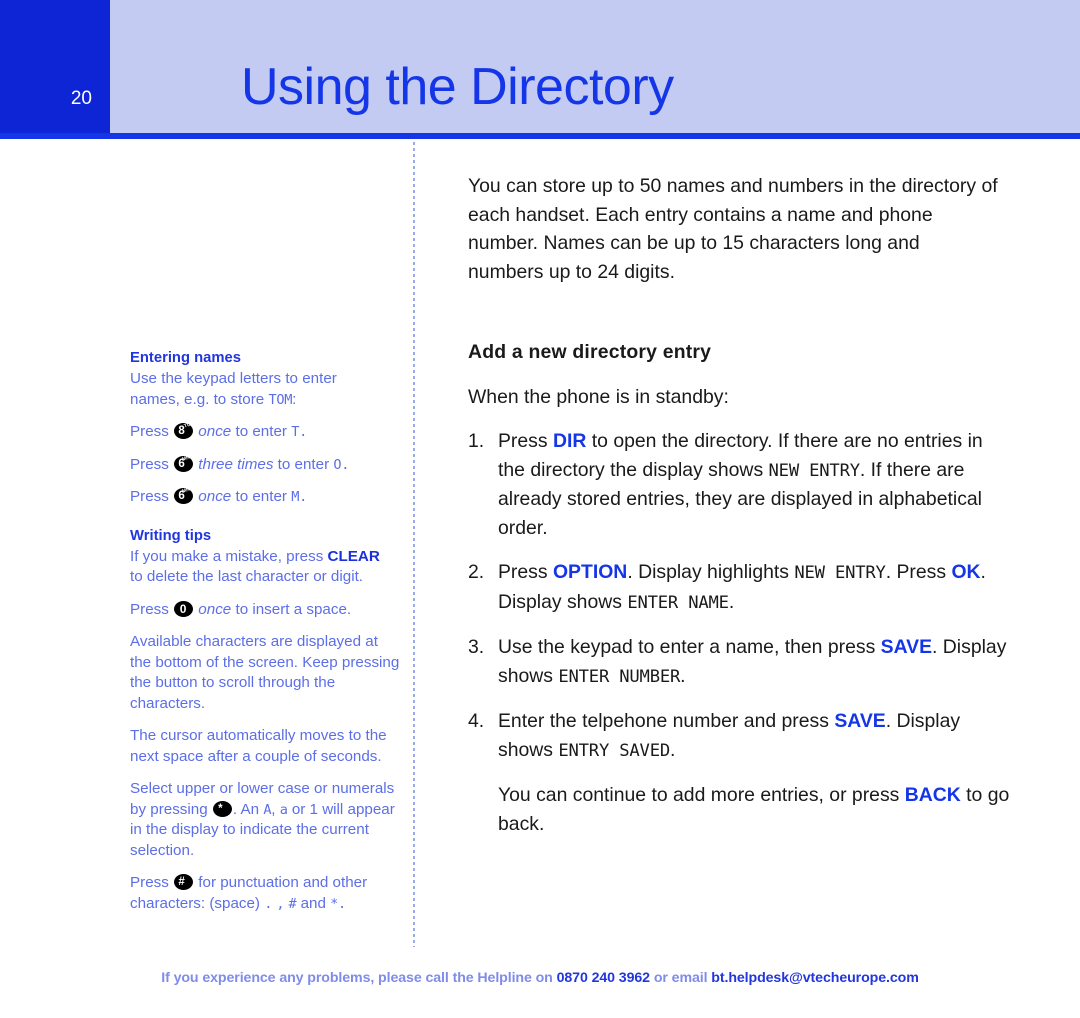  Describe the element at coordinates (283, 809) in the screenshot. I see `lcd-case-lower: a` at that location.